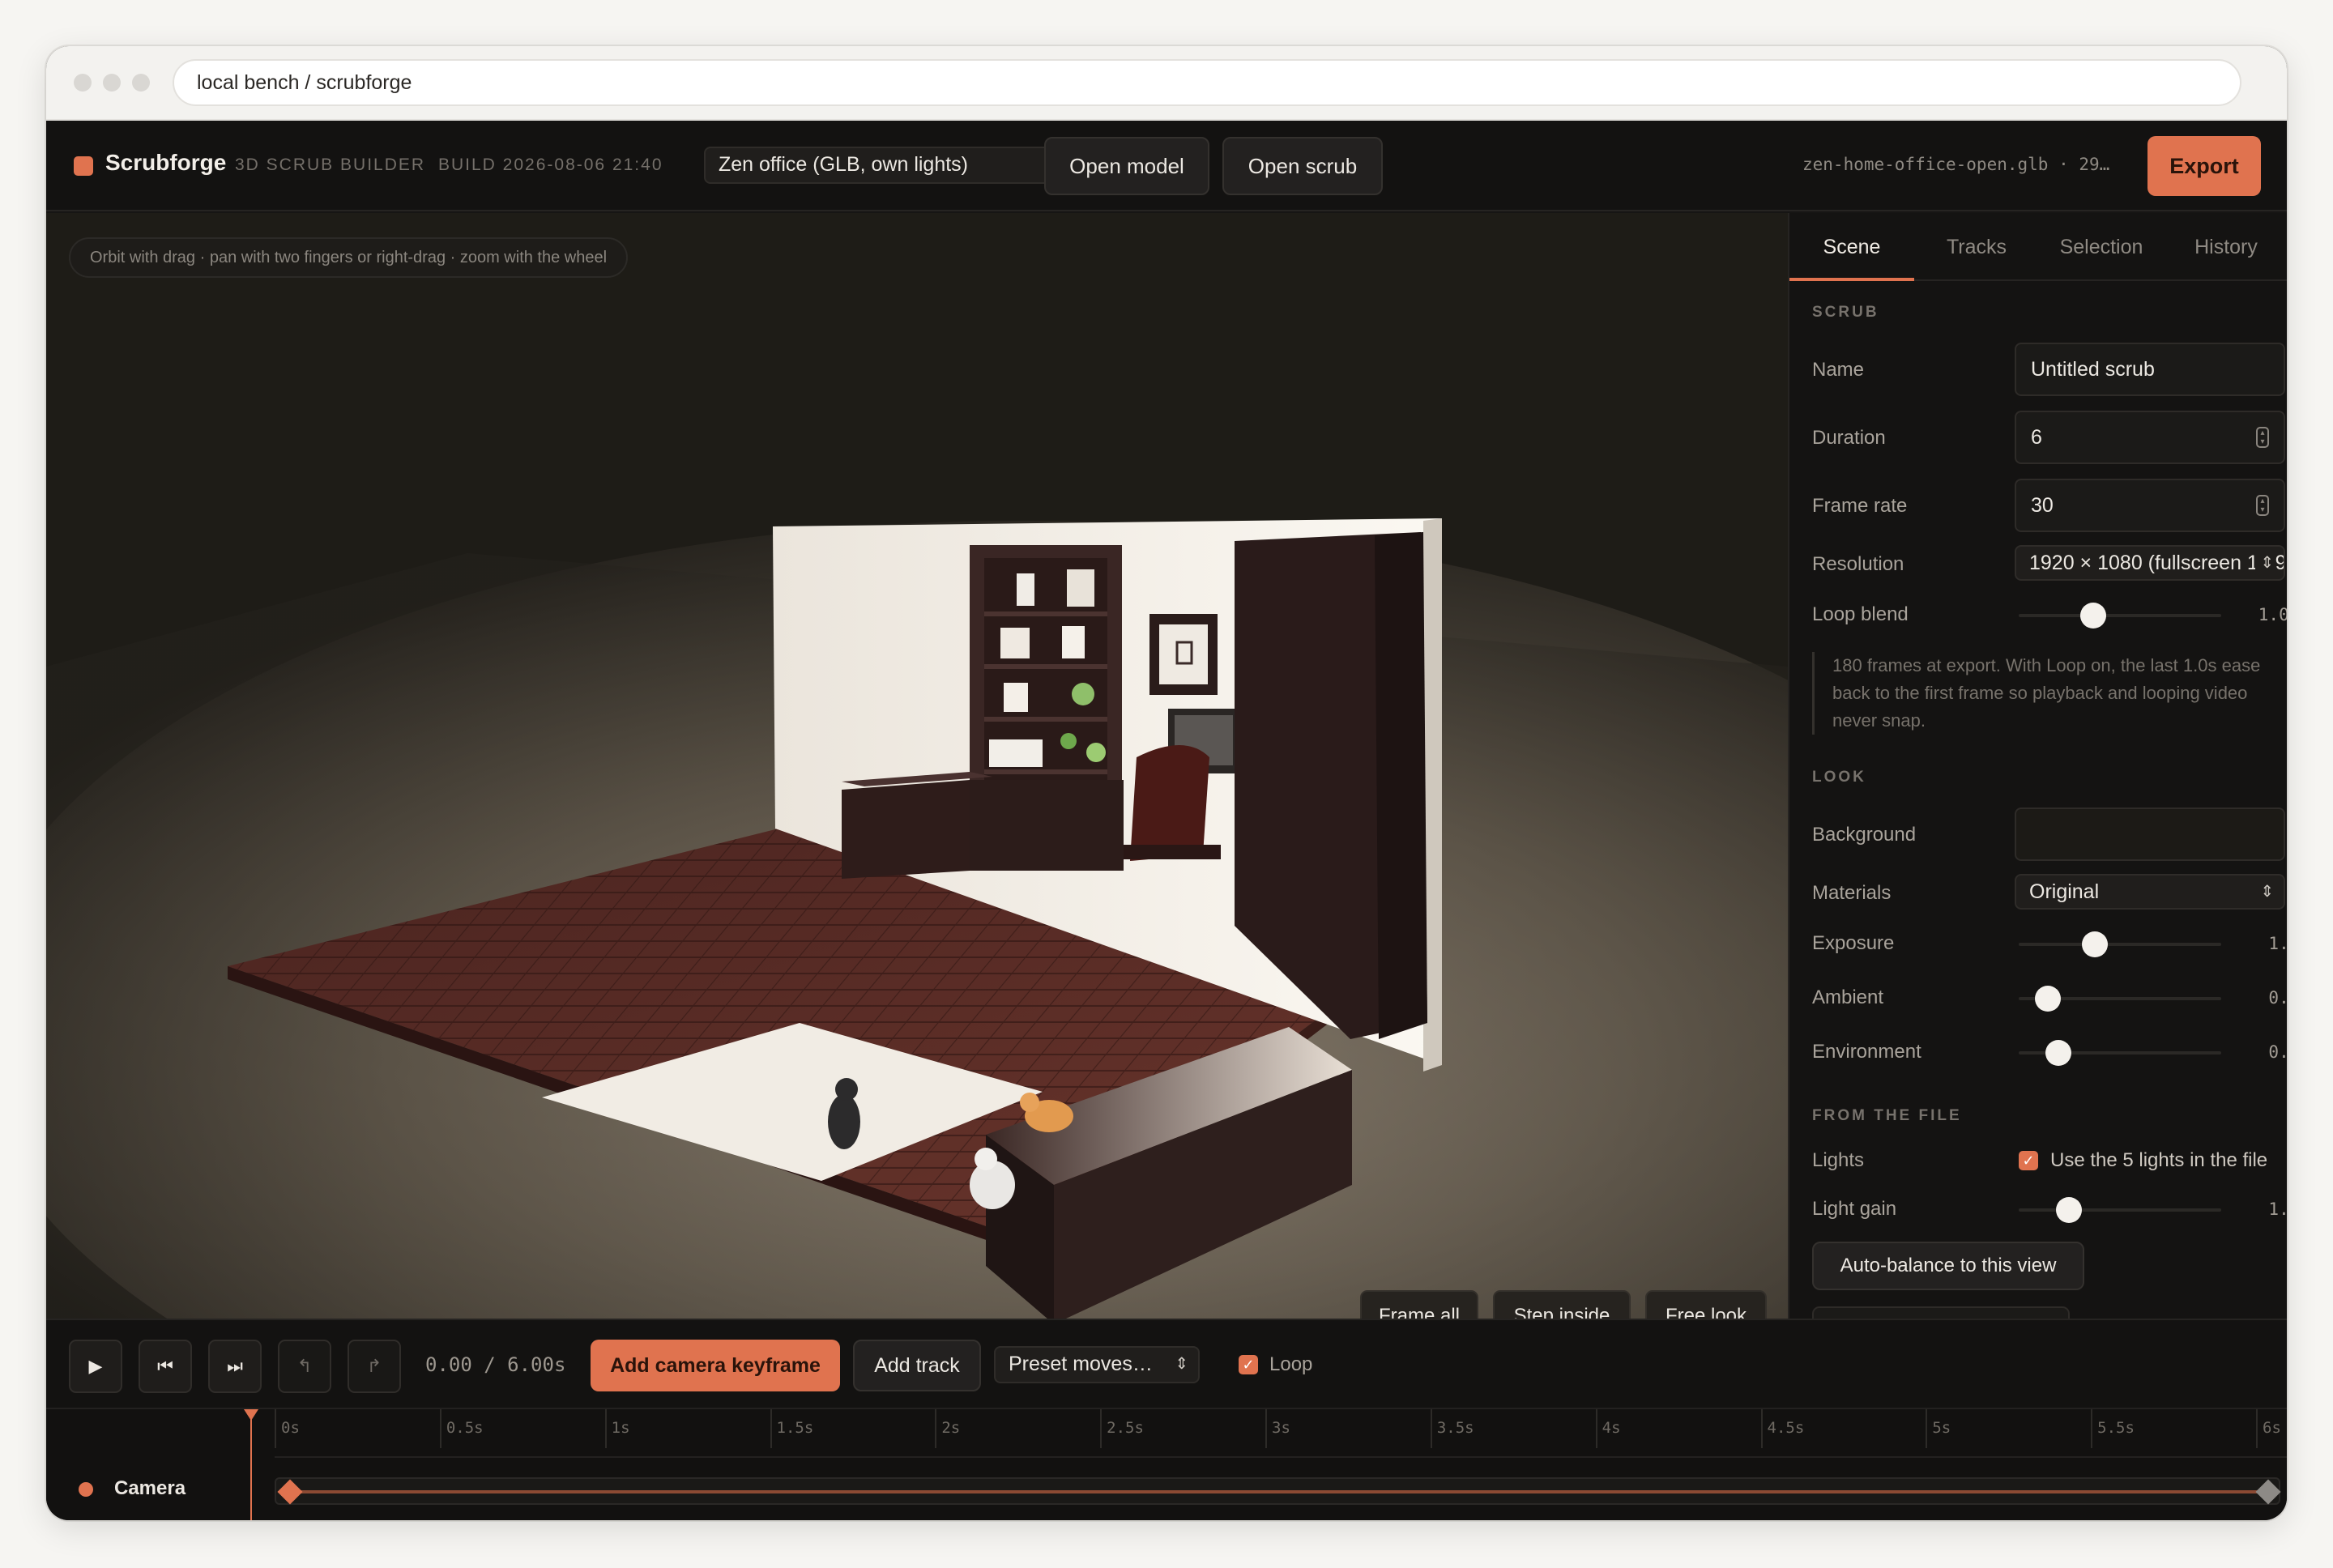 This screenshot has width=2333, height=1568. What do you see at coordinates (2150, 369) in the screenshot?
I see `name-input: Untitled scrub` at bounding box center [2150, 369].